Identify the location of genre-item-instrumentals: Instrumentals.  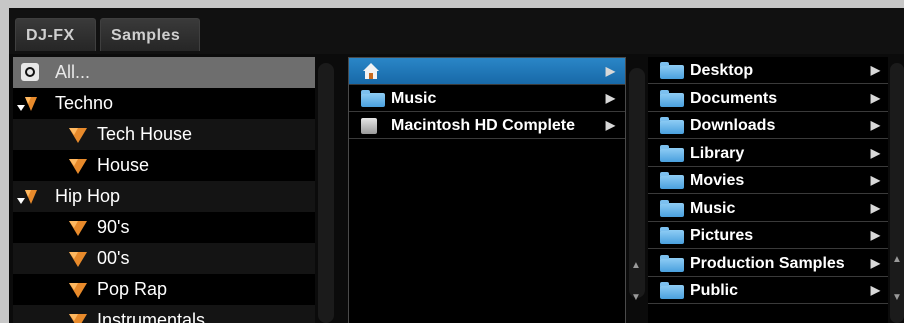
(164, 314).